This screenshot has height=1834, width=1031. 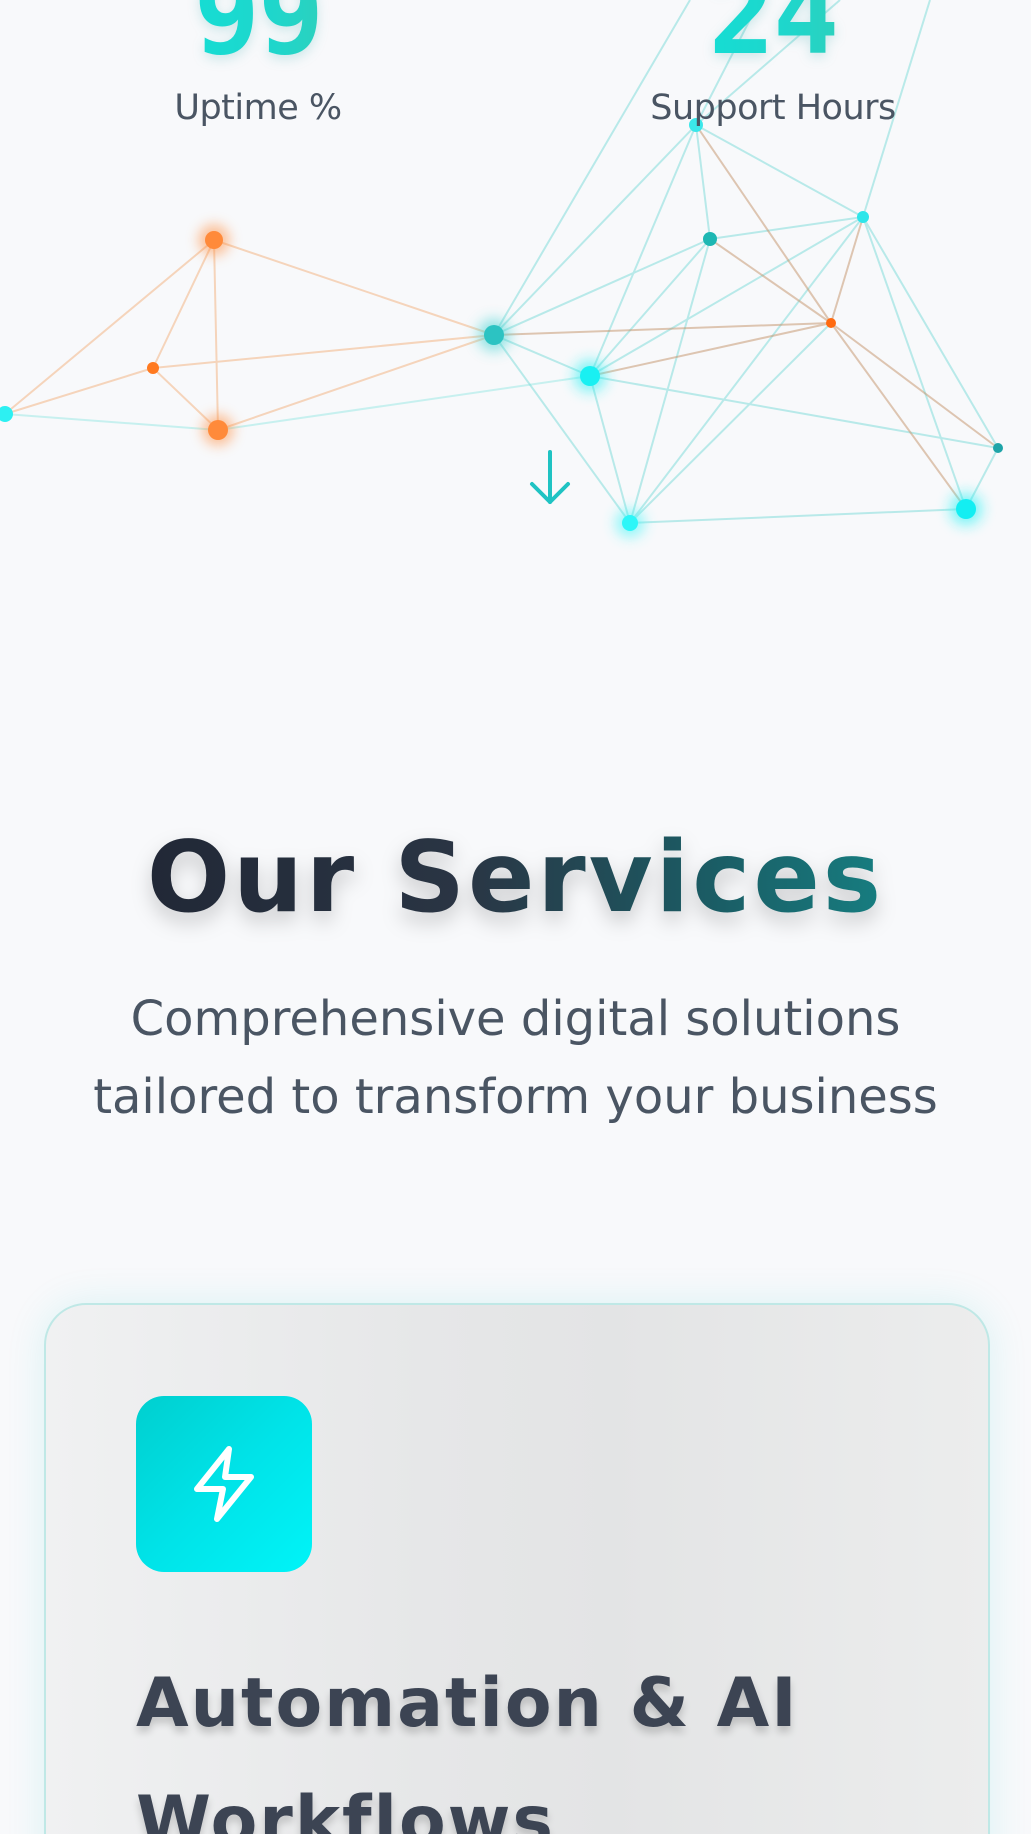 I want to click on stat-number: 99, so click(x=258, y=35).